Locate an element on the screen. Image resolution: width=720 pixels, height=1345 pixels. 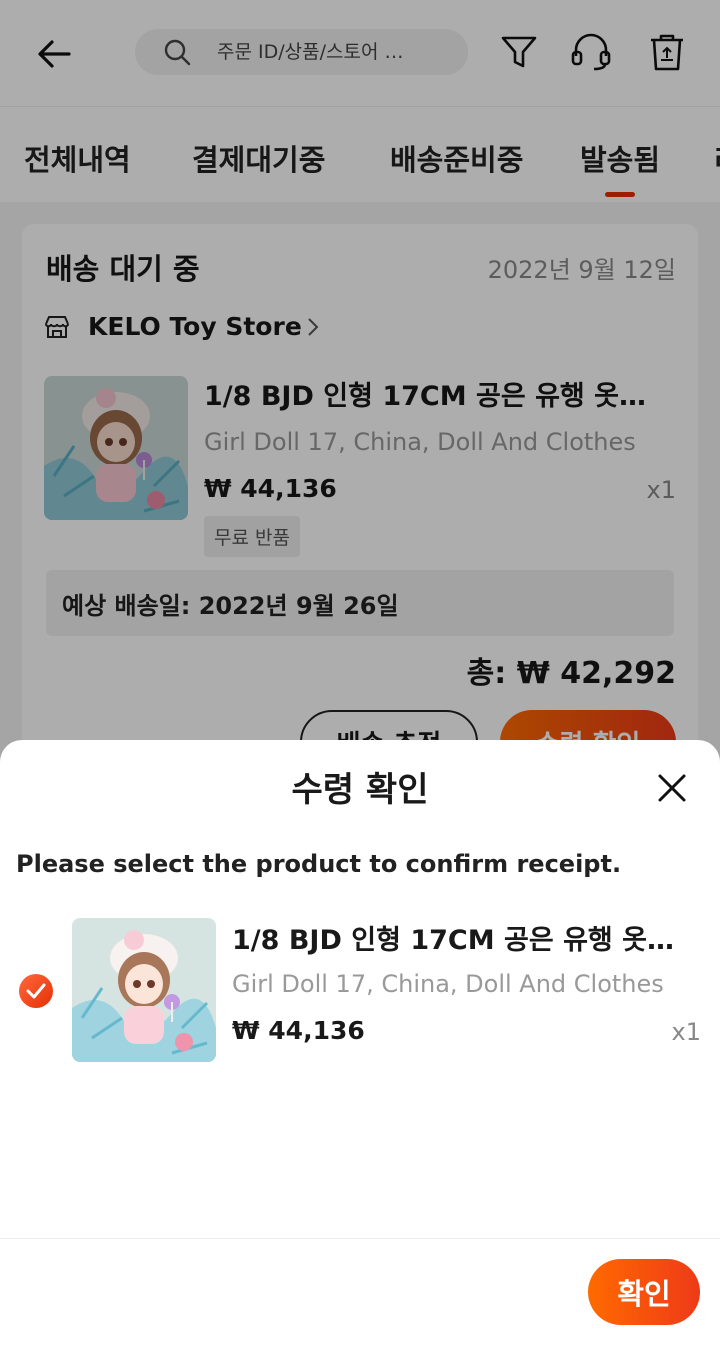
confirm-button: 확인 is located at coordinates (644, 1292).